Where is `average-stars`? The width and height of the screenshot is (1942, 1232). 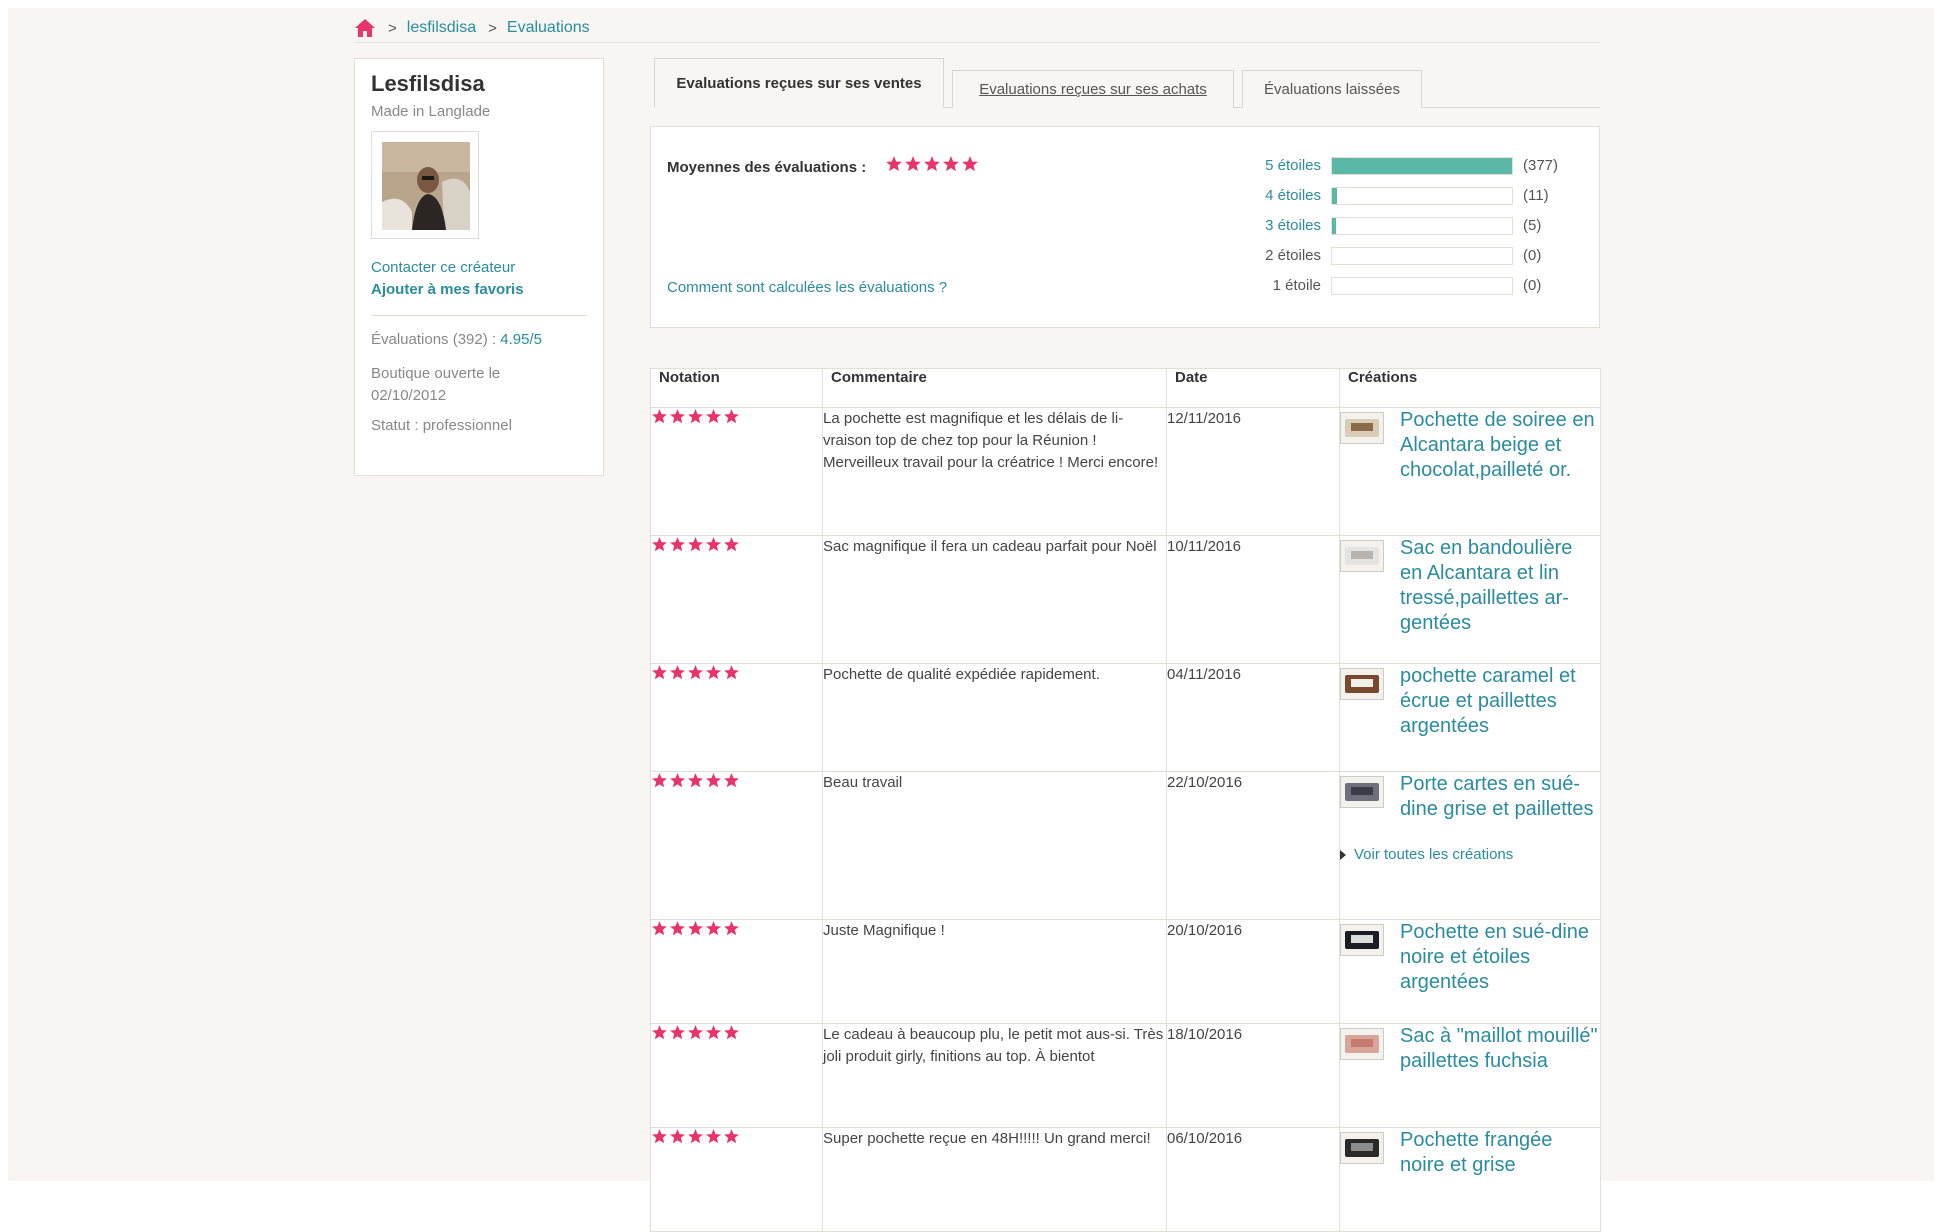
average-stars is located at coordinates (932, 166).